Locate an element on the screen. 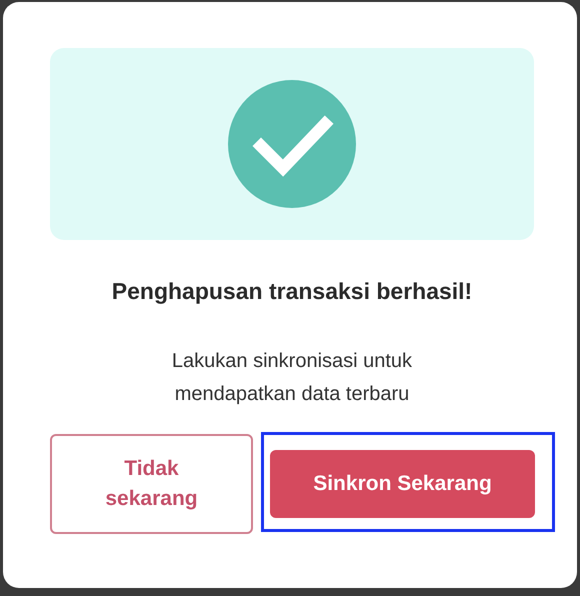  not-now-button: Tidak sekarang is located at coordinates (151, 484).